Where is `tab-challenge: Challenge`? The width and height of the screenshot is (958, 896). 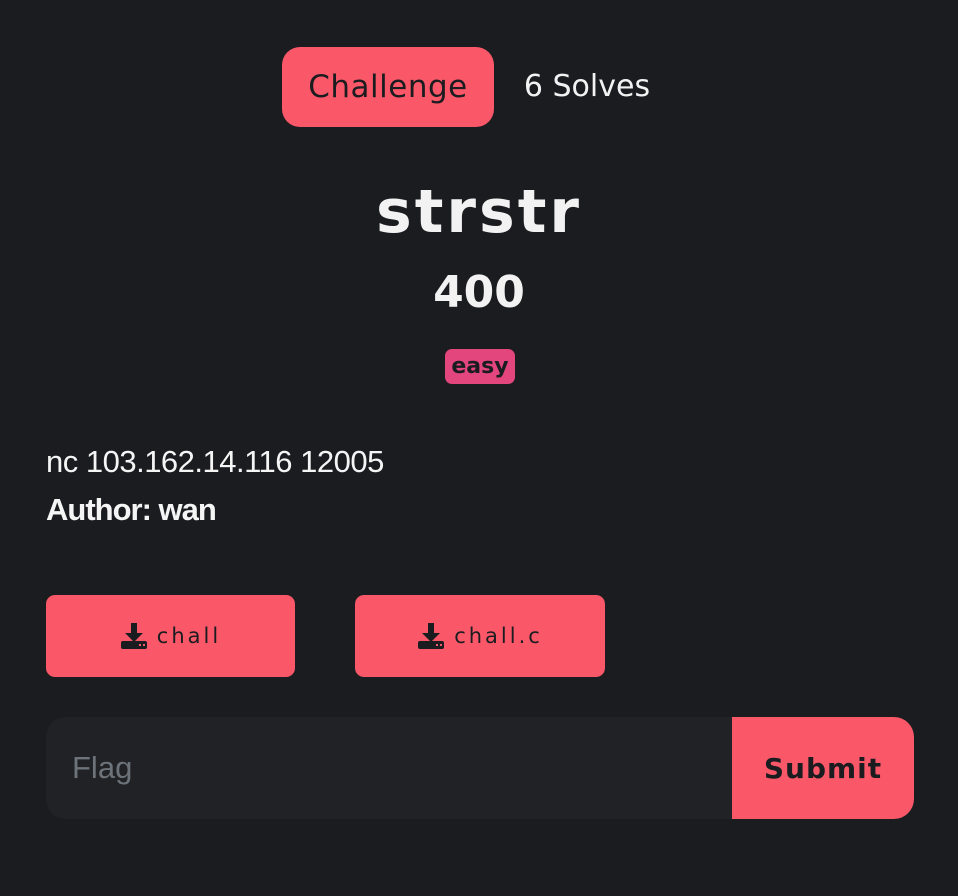 tab-challenge: Challenge is located at coordinates (388, 87).